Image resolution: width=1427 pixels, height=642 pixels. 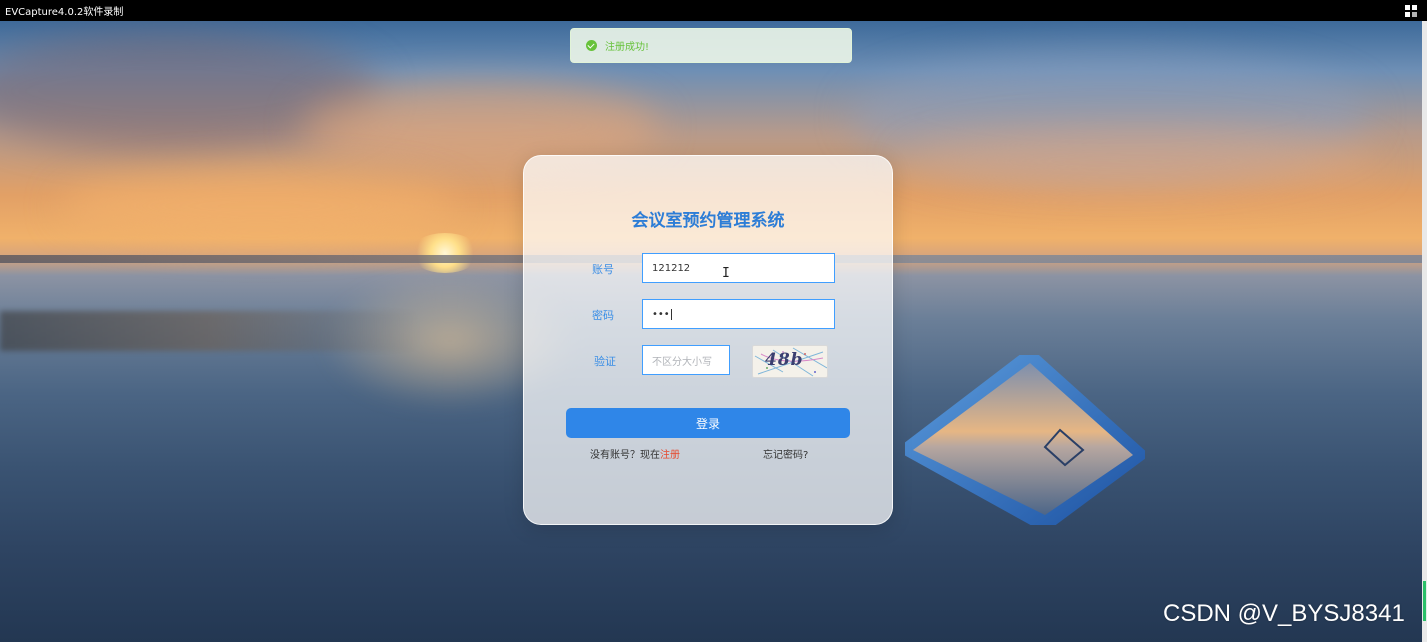 I want to click on right-edge, so click(x=1424, y=331).